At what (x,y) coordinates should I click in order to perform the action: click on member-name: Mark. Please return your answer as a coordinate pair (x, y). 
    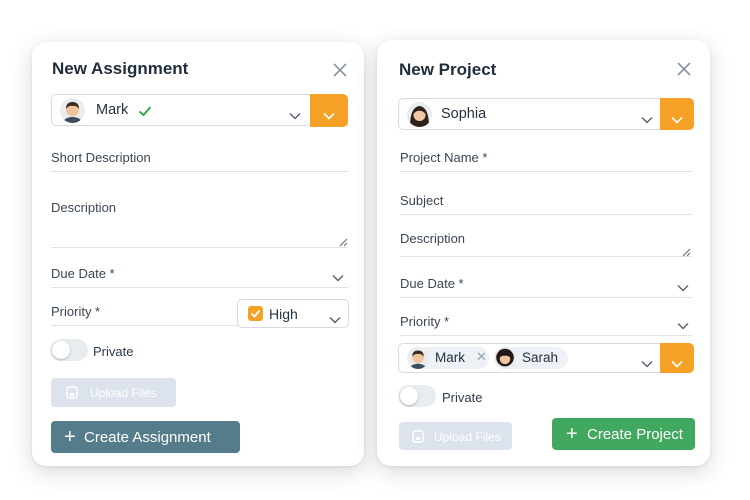
    Looking at the image, I should click on (450, 357).